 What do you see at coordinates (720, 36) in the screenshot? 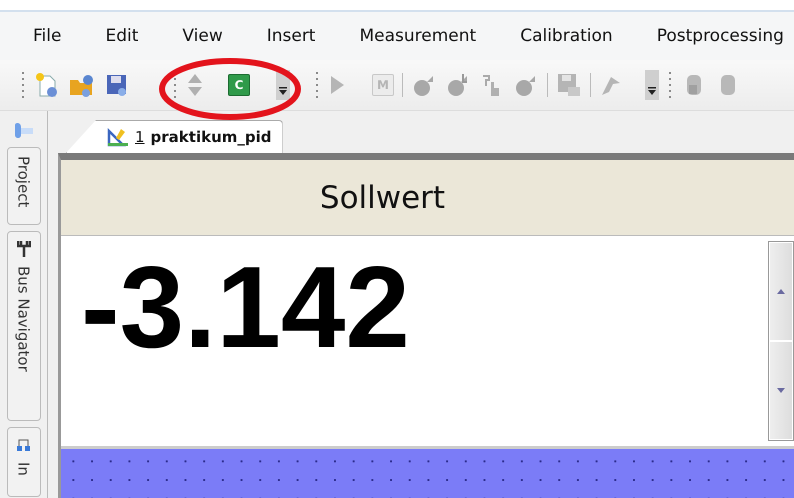
I see `menu-item: Postprocessing` at bounding box center [720, 36].